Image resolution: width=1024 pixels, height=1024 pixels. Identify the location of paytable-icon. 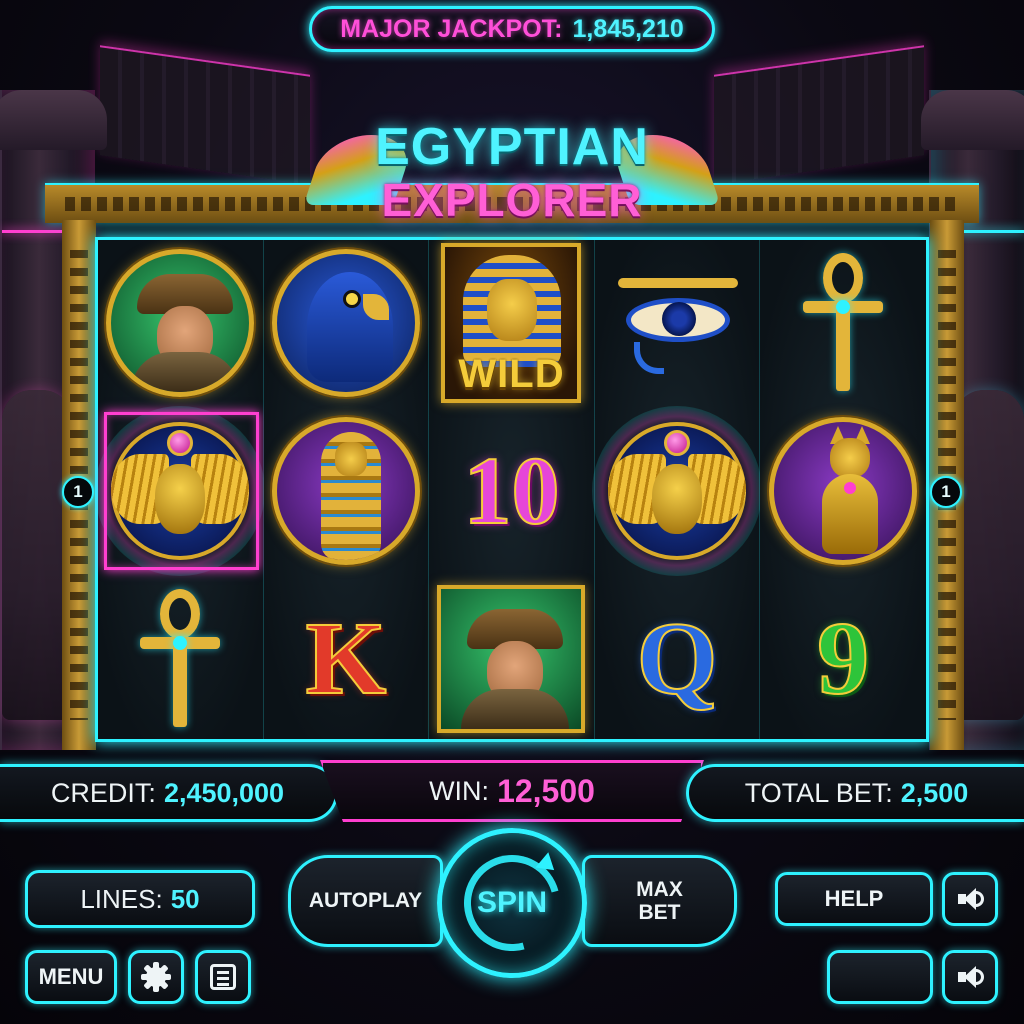
(223, 977).